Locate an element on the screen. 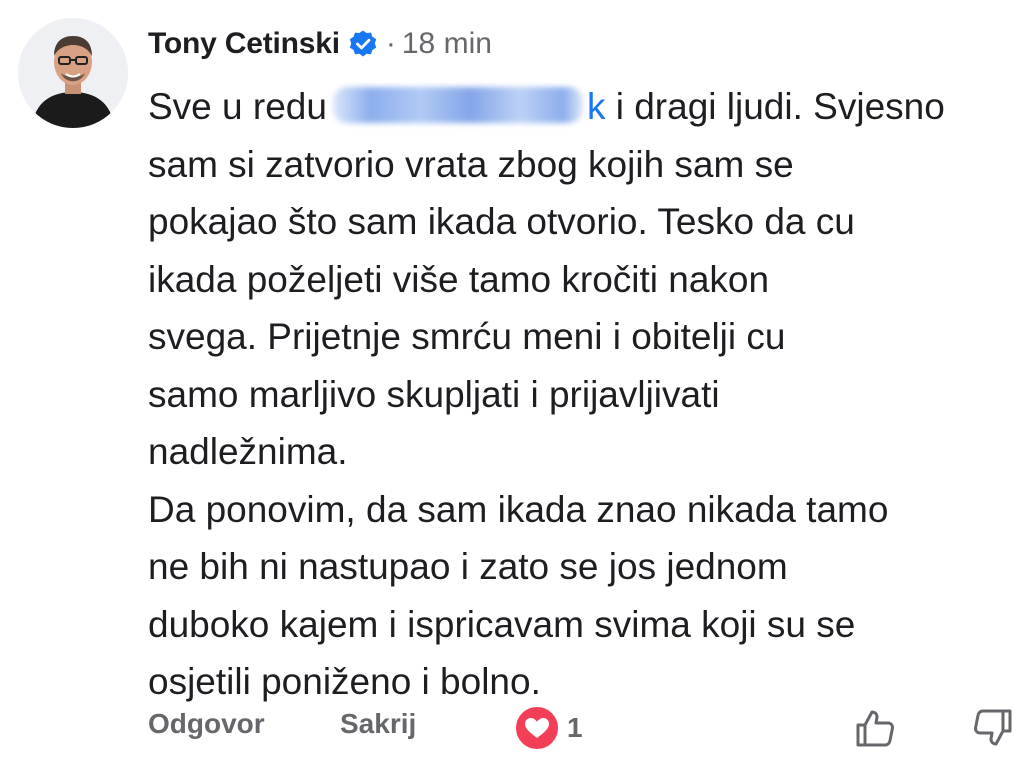  comment-text: Sve u redu is located at coordinates (237, 106).